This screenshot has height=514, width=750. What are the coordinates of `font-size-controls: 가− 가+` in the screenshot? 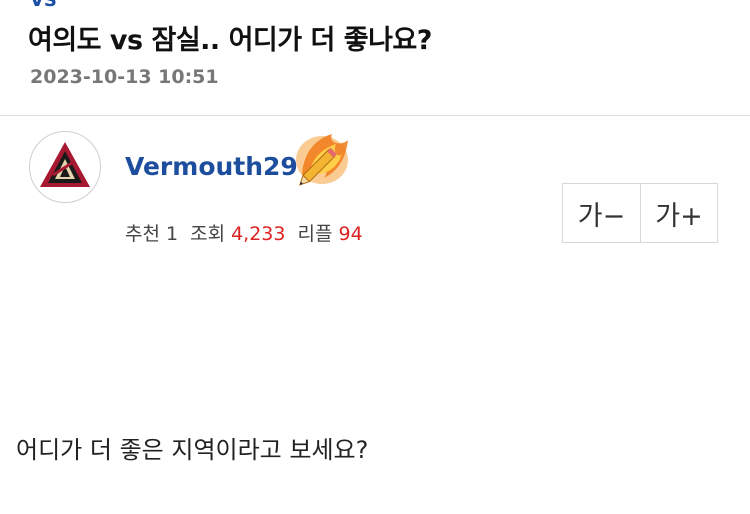 It's located at (640, 213).